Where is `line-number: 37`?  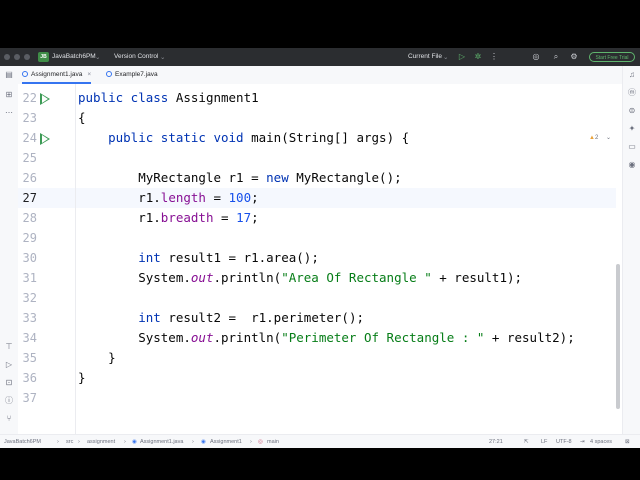 line-number: 37 is located at coordinates (29, 398).